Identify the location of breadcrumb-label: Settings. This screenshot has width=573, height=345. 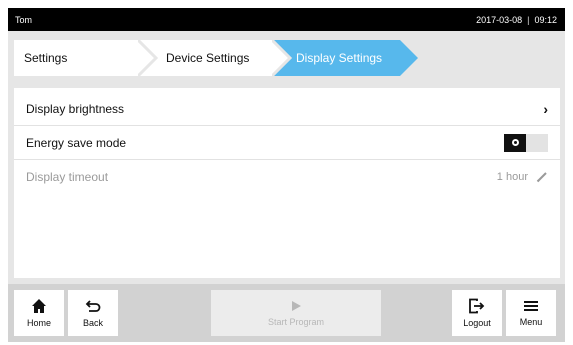
(46, 58).